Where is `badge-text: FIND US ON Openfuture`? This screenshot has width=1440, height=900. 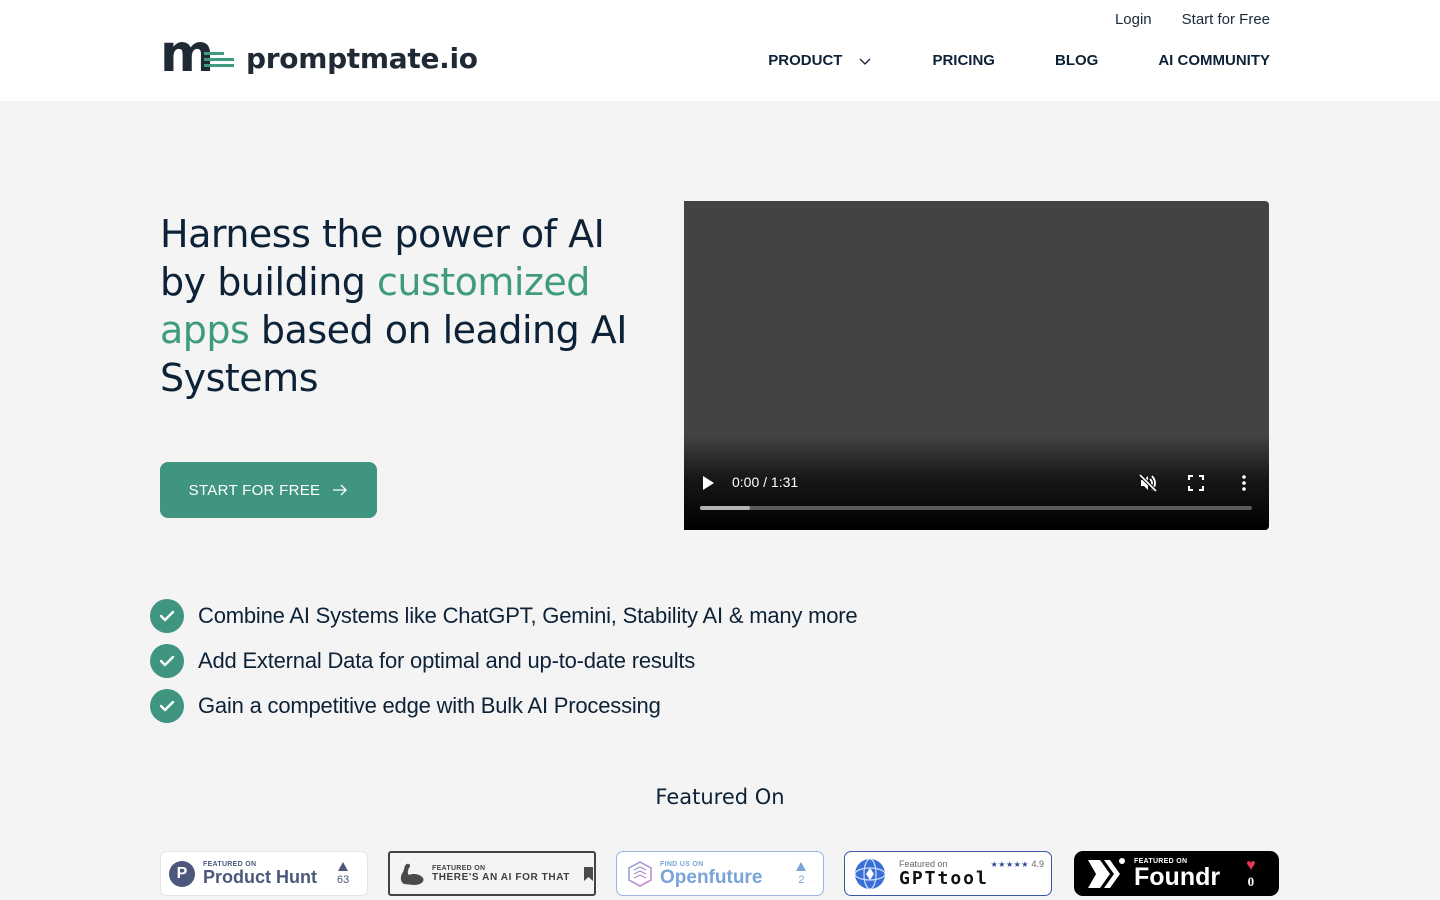 badge-text: FIND US ON Openfuture is located at coordinates (711, 874).